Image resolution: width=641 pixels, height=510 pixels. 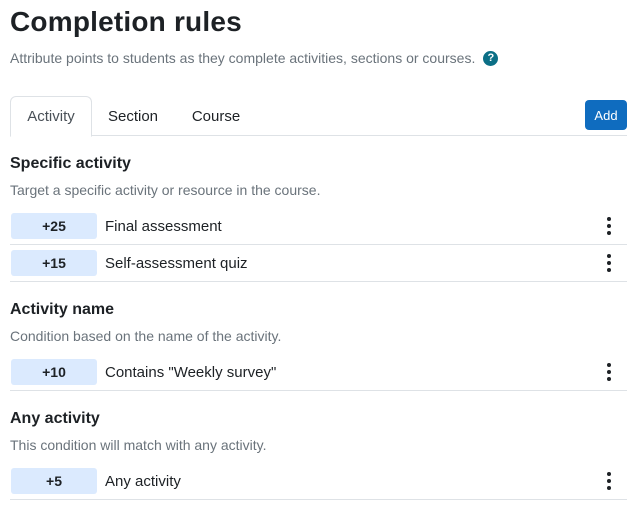 What do you see at coordinates (126, 21) in the screenshot?
I see `page-title: Completion rules` at bounding box center [126, 21].